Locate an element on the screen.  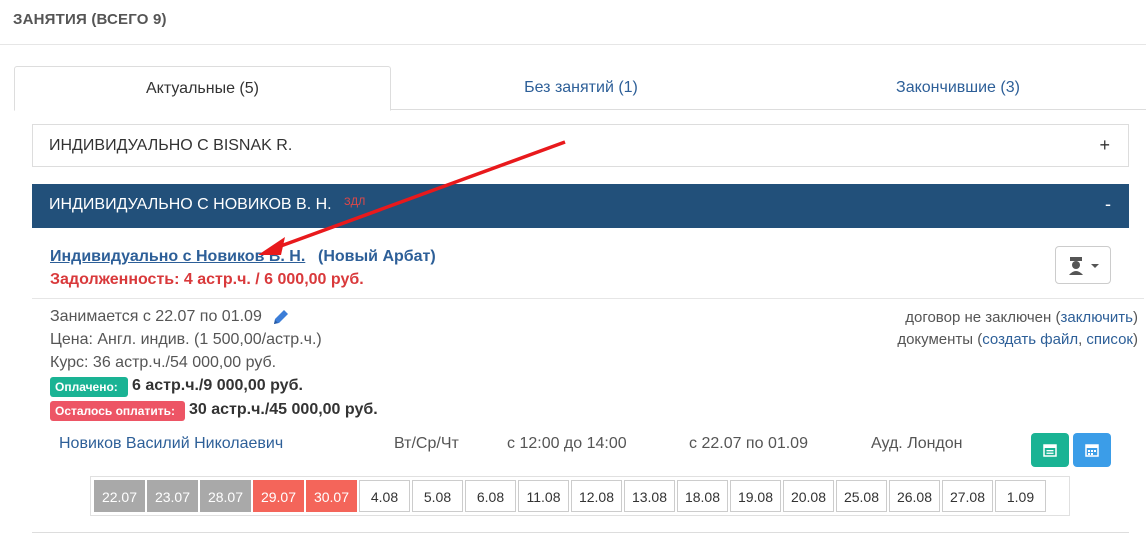
lesson-date: 26.08 is located at coordinates (914, 496).